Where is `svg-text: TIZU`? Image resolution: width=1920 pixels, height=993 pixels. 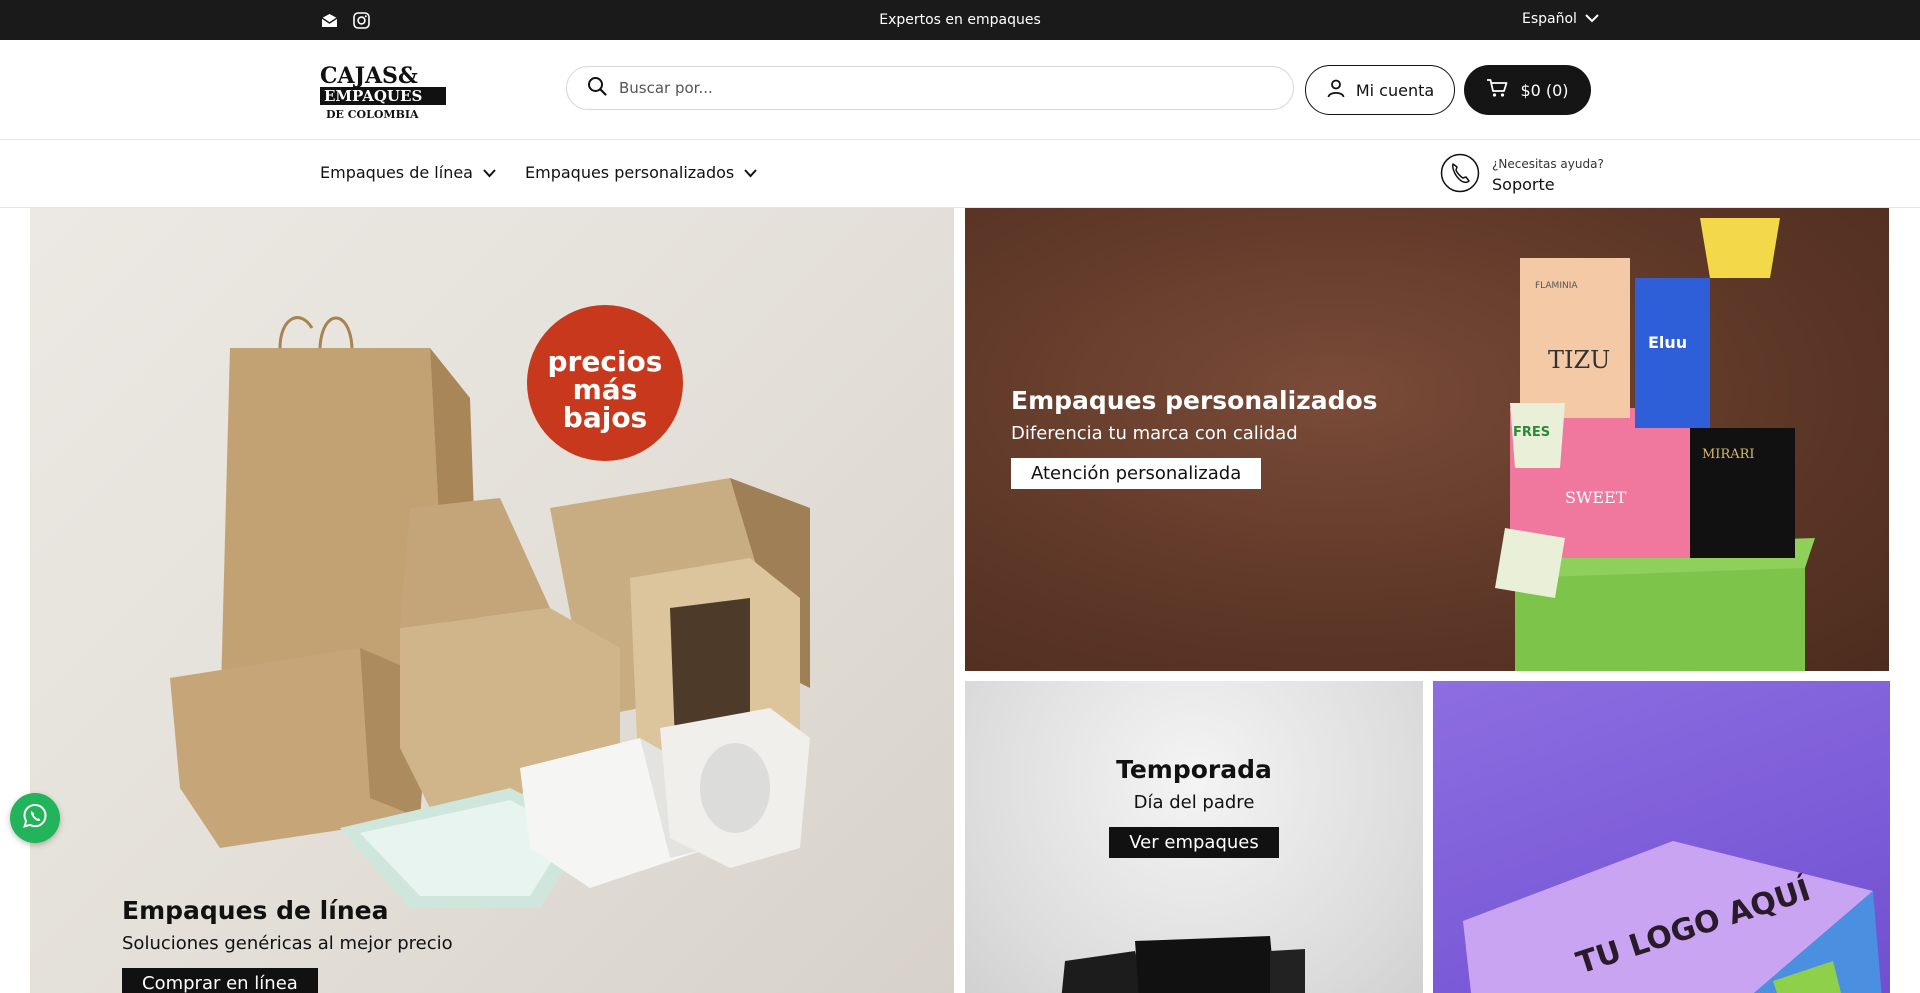
svg-text: TIZU is located at coordinates (1579, 360).